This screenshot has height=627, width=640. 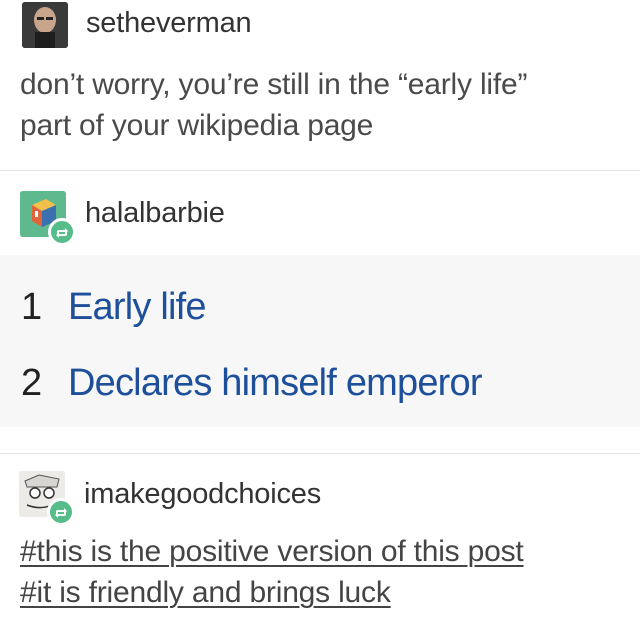 What do you see at coordinates (169, 23) in the screenshot?
I see `username-setheverman: setheverman` at bounding box center [169, 23].